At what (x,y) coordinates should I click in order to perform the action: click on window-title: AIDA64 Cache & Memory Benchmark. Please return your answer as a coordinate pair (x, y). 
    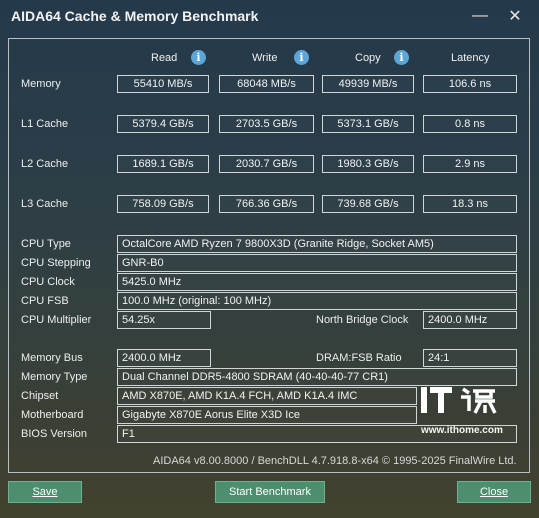
    Looking at the image, I should click on (135, 16).